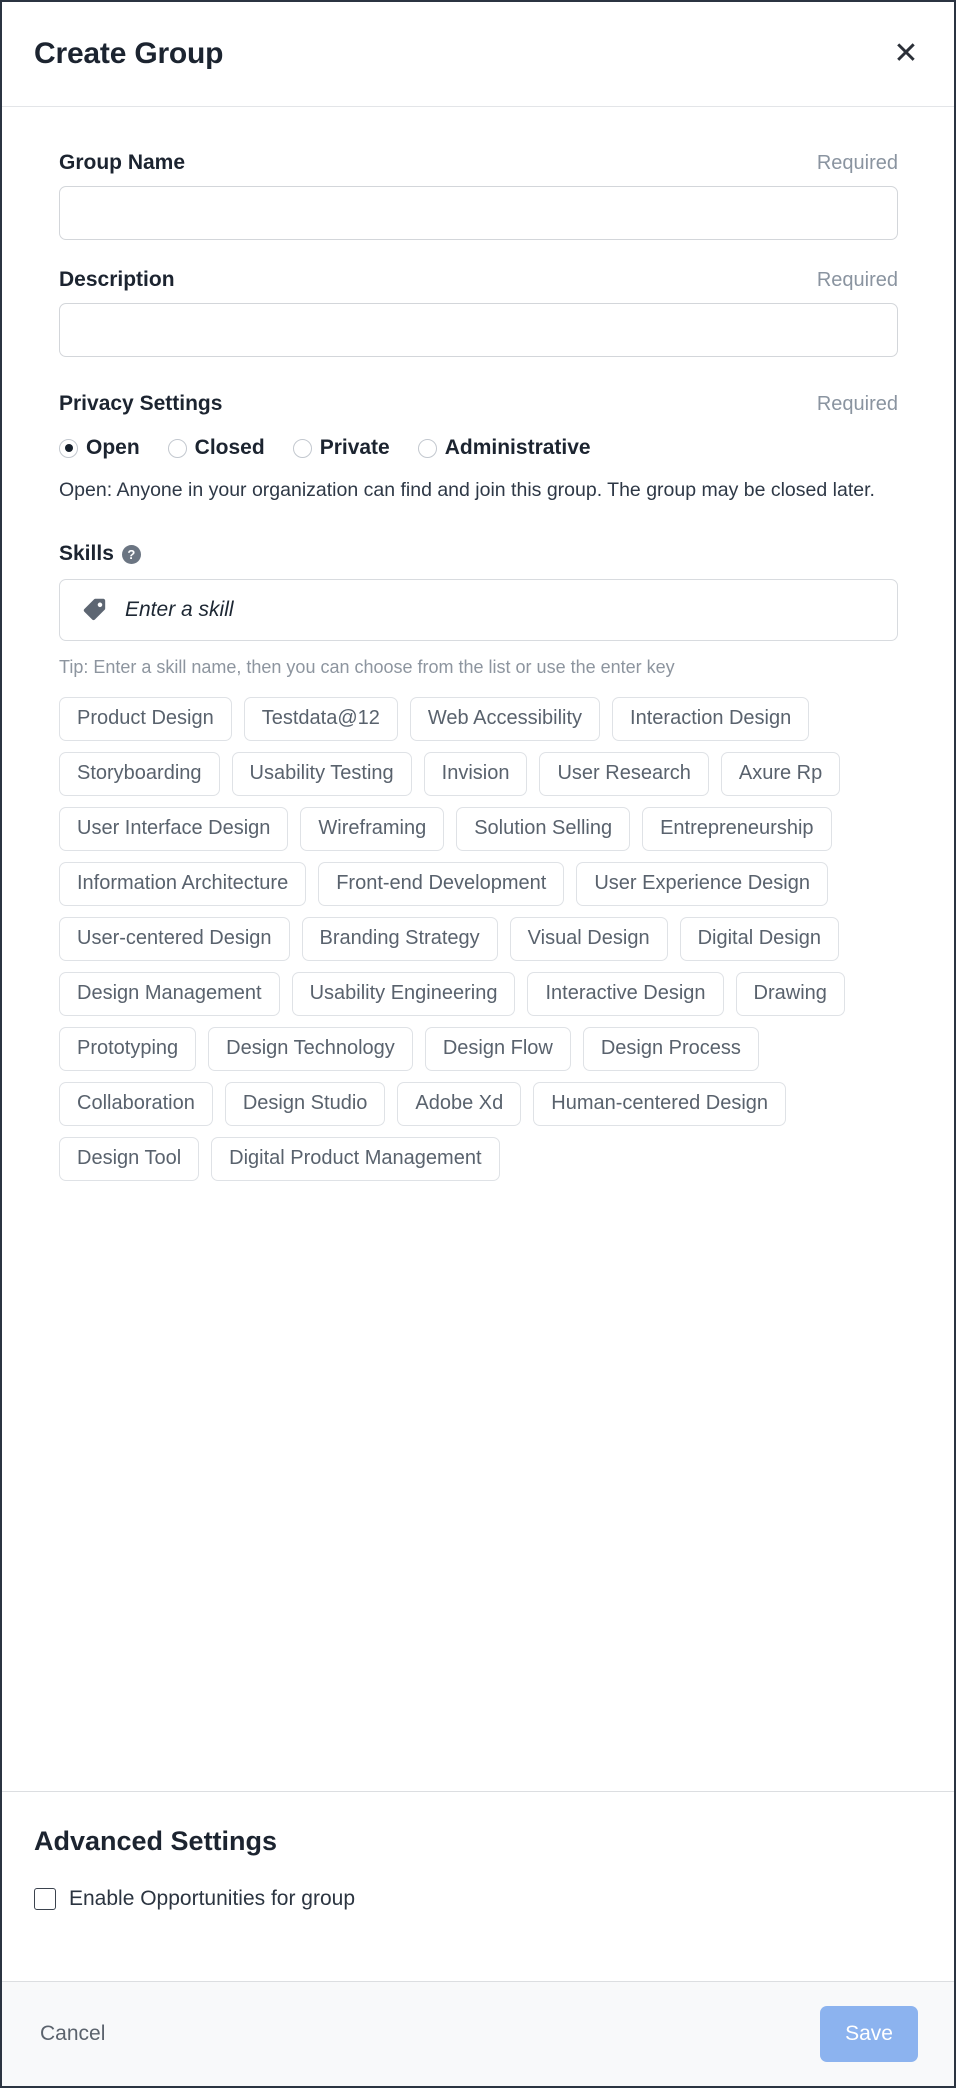 The image size is (956, 2088). What do you see at coordinates (869, 2034) in the screenshot?
I see `save-button: Save` at bounding box center [869, 2034].